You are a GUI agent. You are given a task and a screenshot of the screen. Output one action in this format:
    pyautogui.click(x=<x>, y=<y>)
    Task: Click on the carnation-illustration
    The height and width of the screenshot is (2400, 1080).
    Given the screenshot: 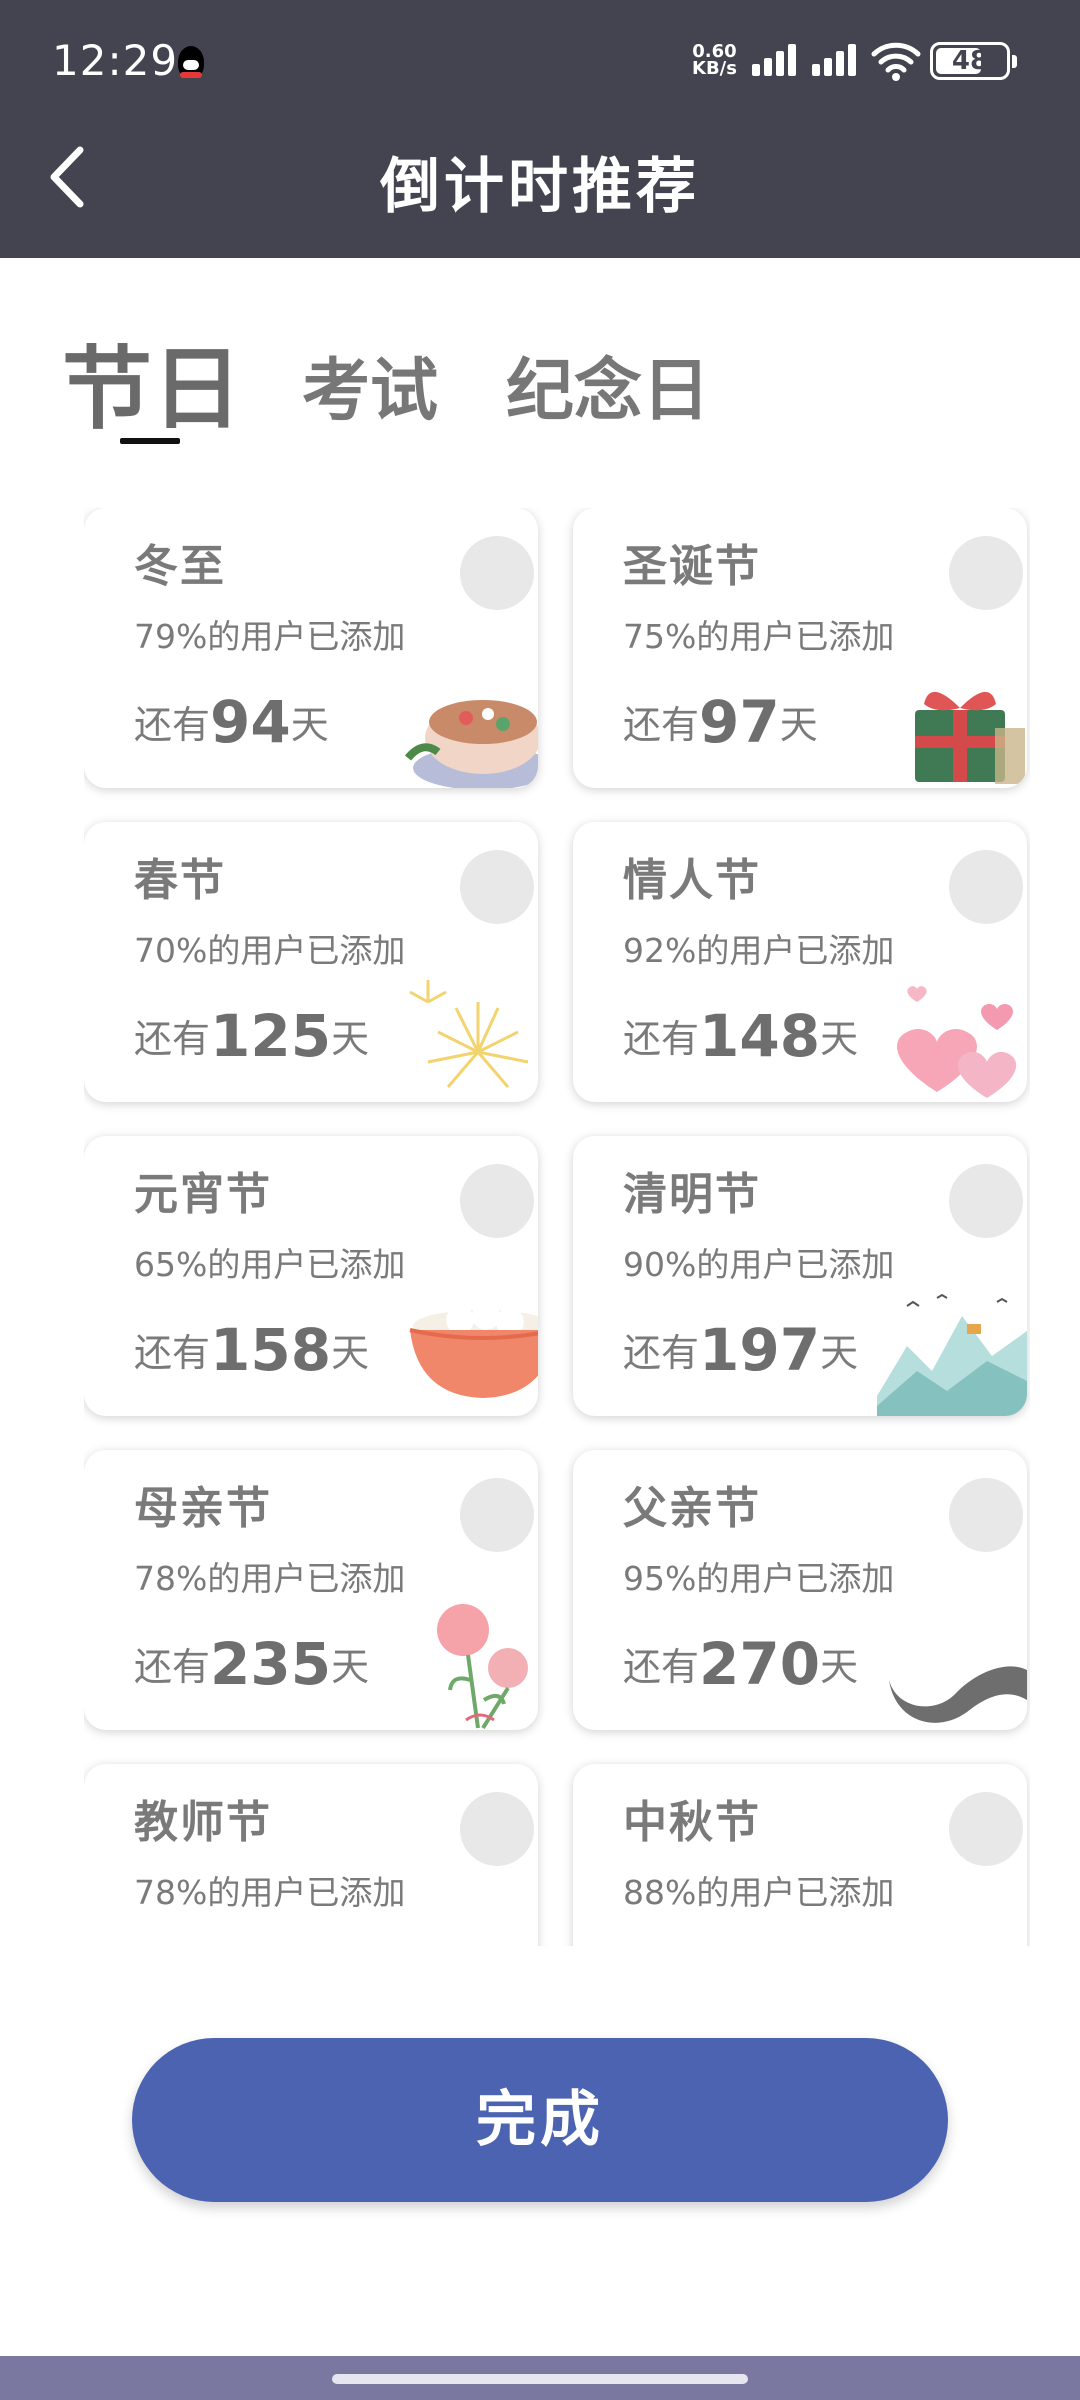 What is the action you would take?
    pyautogui.click(x=482, y=1667)
    